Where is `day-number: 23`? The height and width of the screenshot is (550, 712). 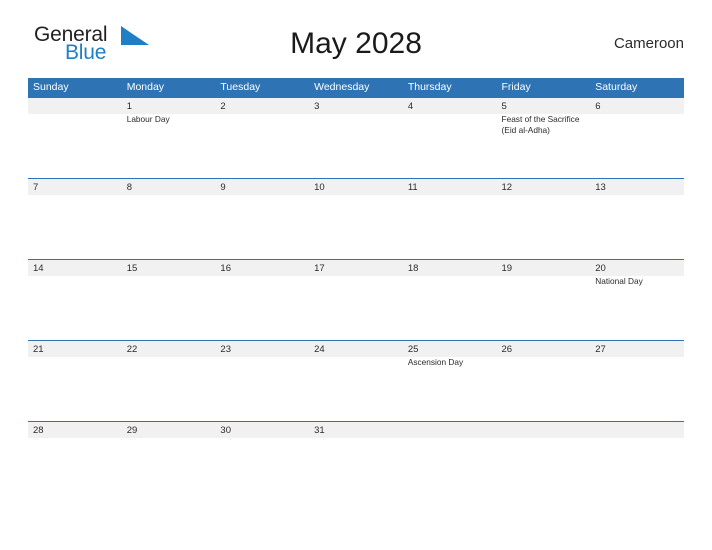 day-number: 23 is located at coordinates (225, 349).